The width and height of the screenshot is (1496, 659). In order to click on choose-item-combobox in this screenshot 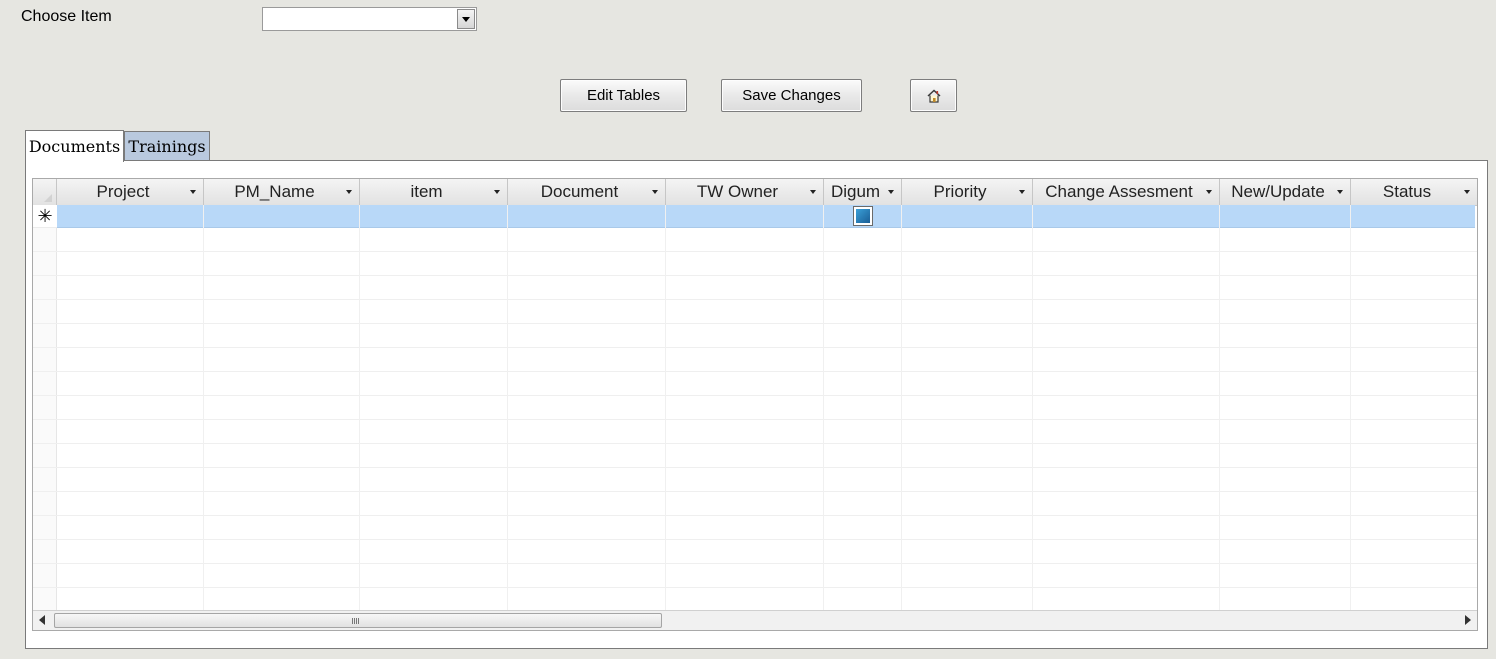, I will do `click(369, 19)`.